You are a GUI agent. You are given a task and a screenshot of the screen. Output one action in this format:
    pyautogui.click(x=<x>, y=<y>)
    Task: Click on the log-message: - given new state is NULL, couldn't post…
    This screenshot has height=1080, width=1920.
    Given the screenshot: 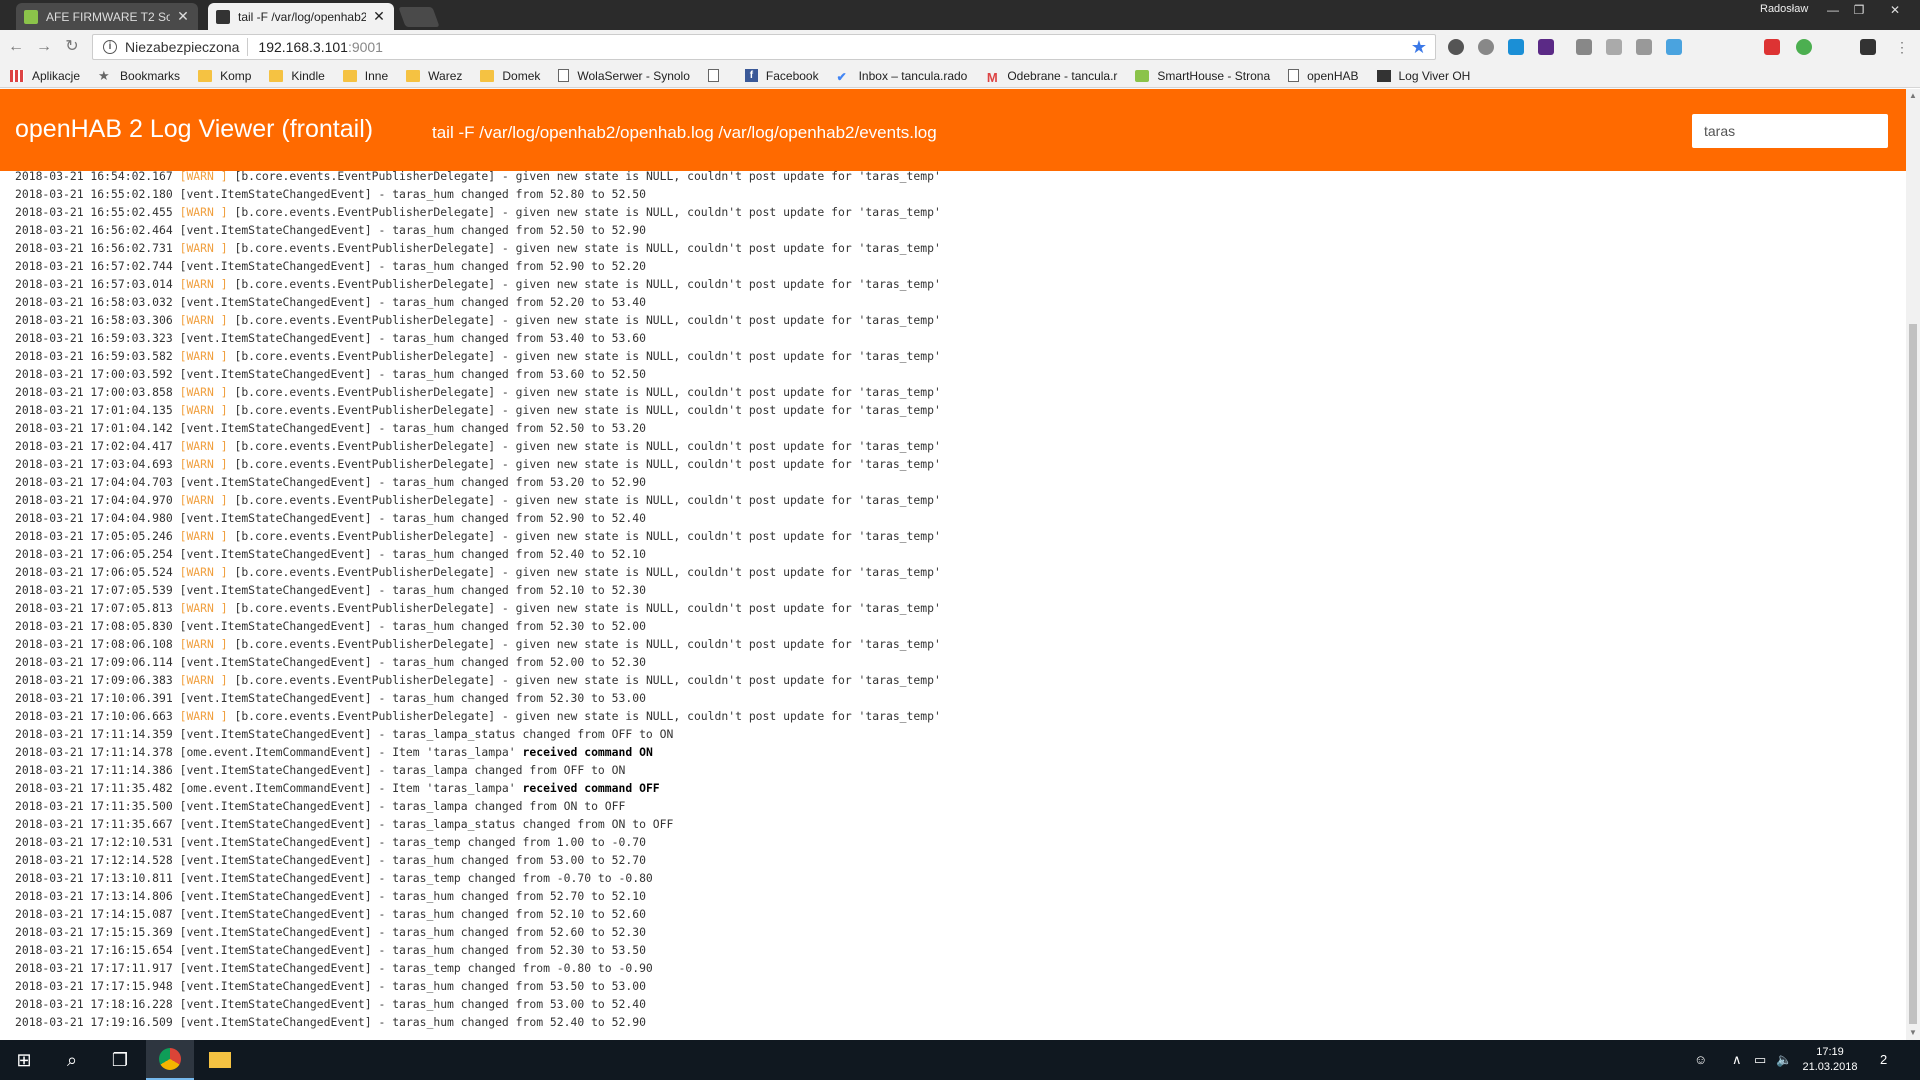 What is the action you would take?
    pyautogui.click(x=718, y=464)
    